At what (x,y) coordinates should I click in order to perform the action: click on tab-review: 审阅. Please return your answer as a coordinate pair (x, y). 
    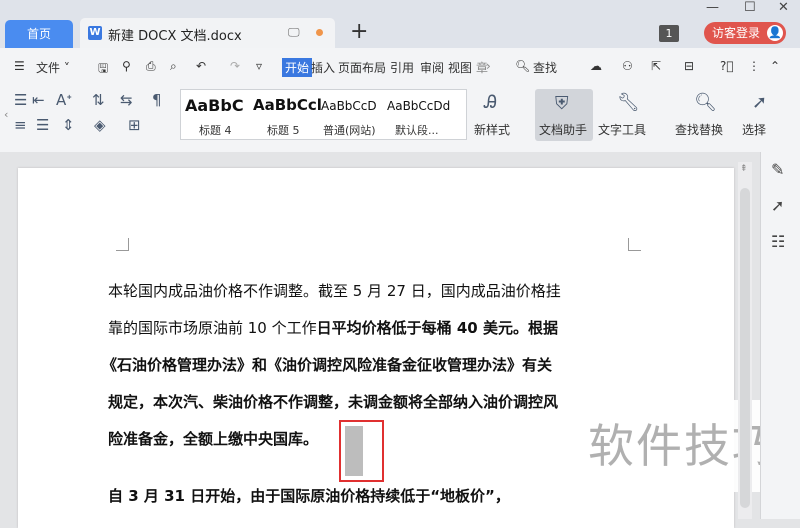
    Looking at the image, I should click on (432, 67).